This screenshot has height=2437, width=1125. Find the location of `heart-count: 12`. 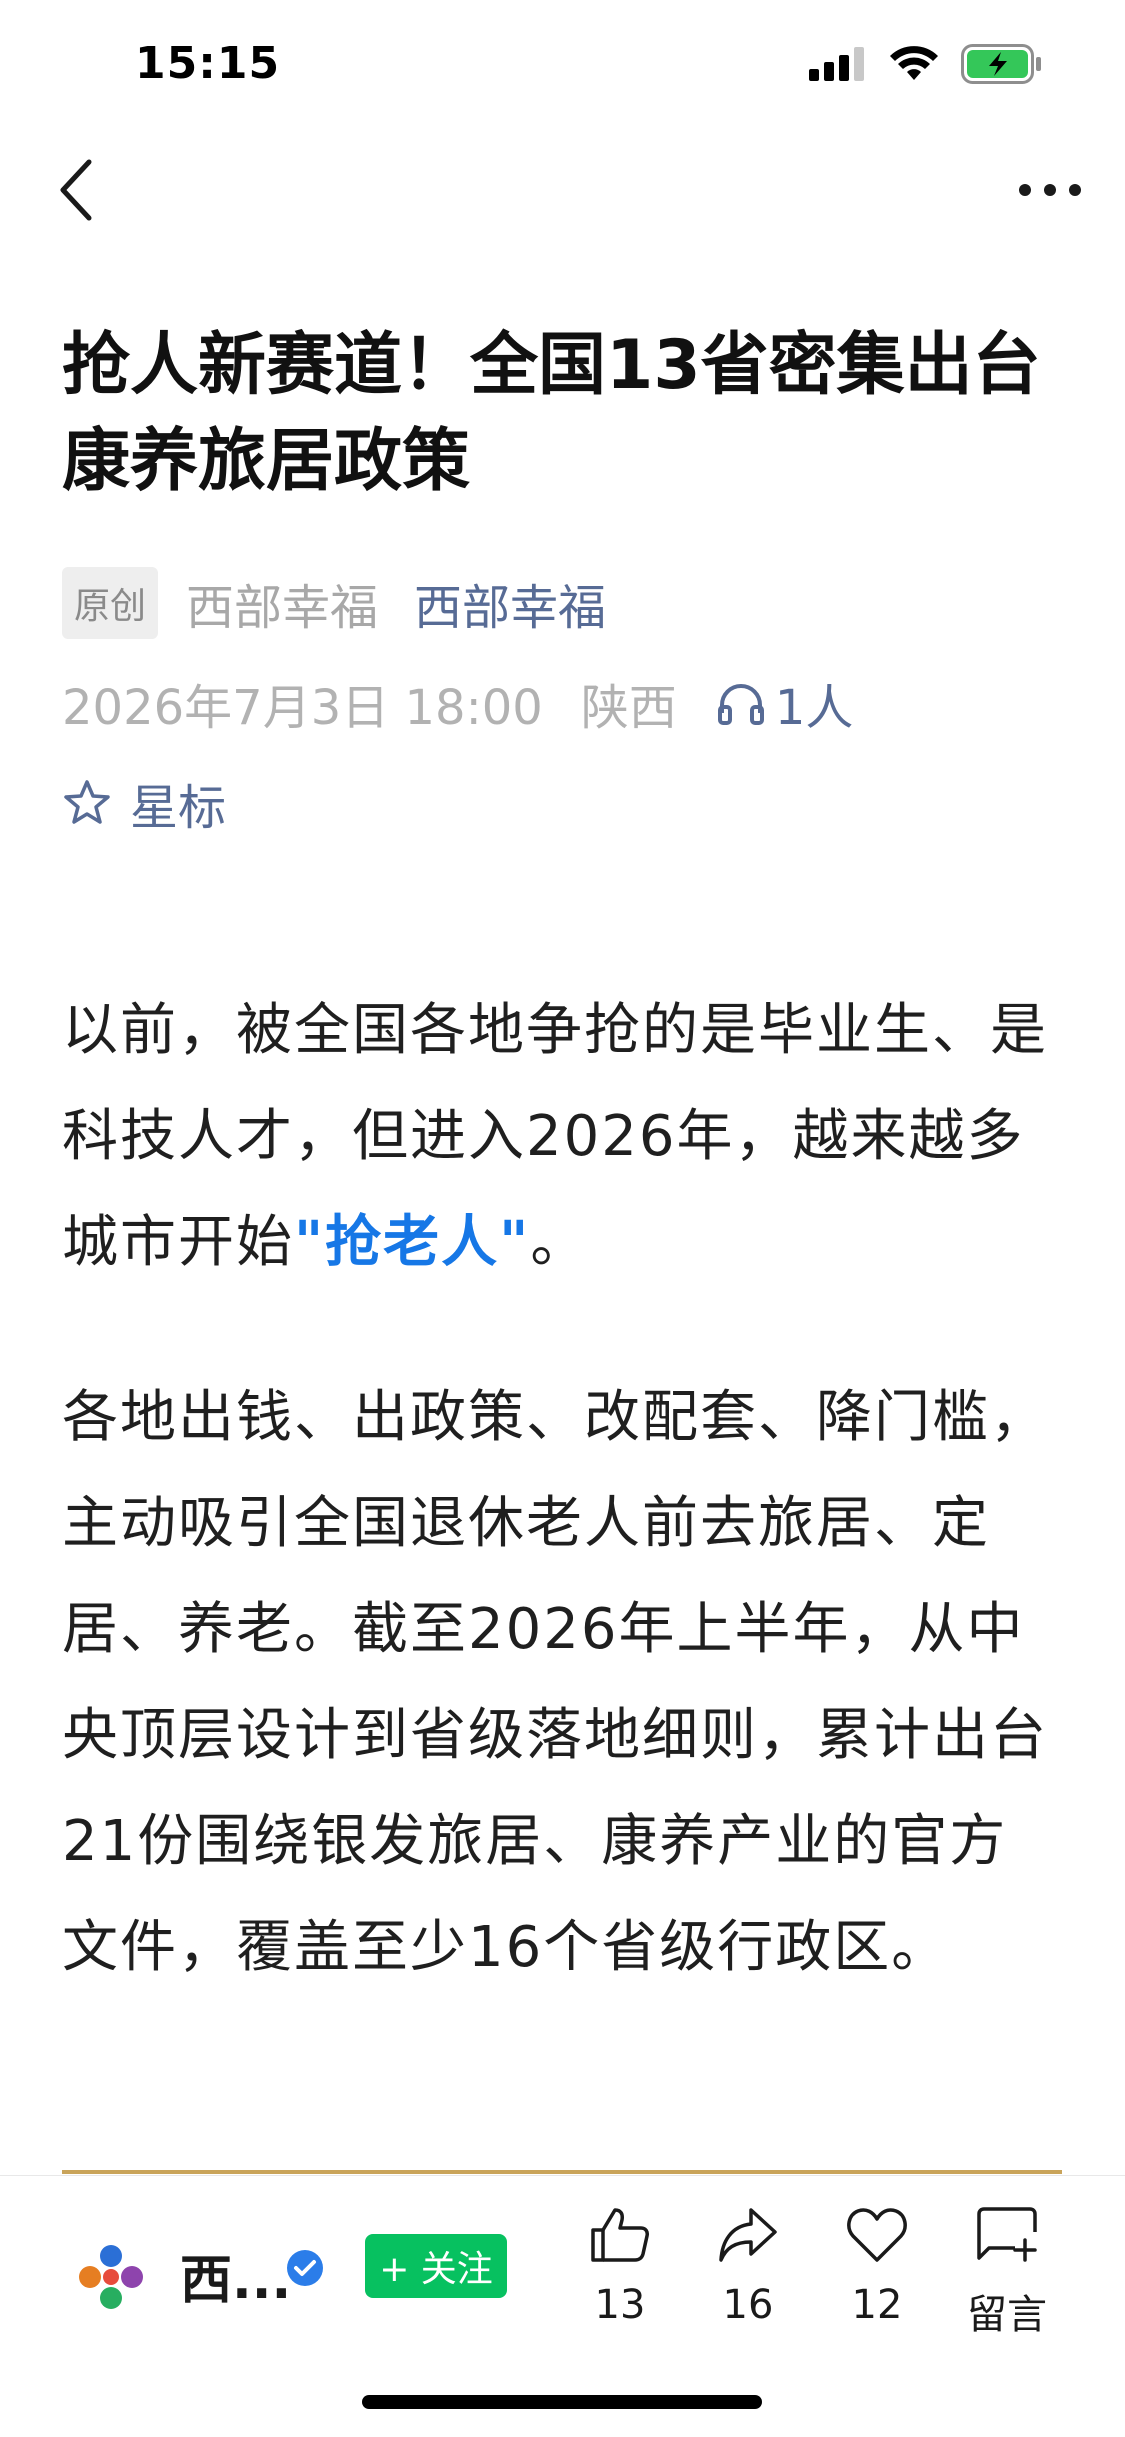

heart-count: 12 is located at coordinates (877, 2305).